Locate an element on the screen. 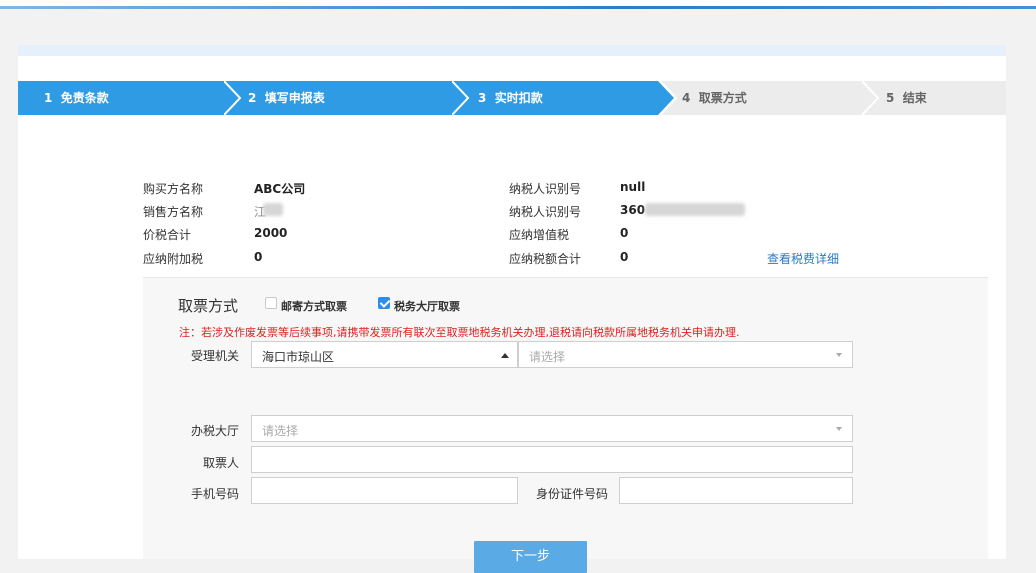  vat-label: 应纳增值税 is located at coordinates (539, 235).